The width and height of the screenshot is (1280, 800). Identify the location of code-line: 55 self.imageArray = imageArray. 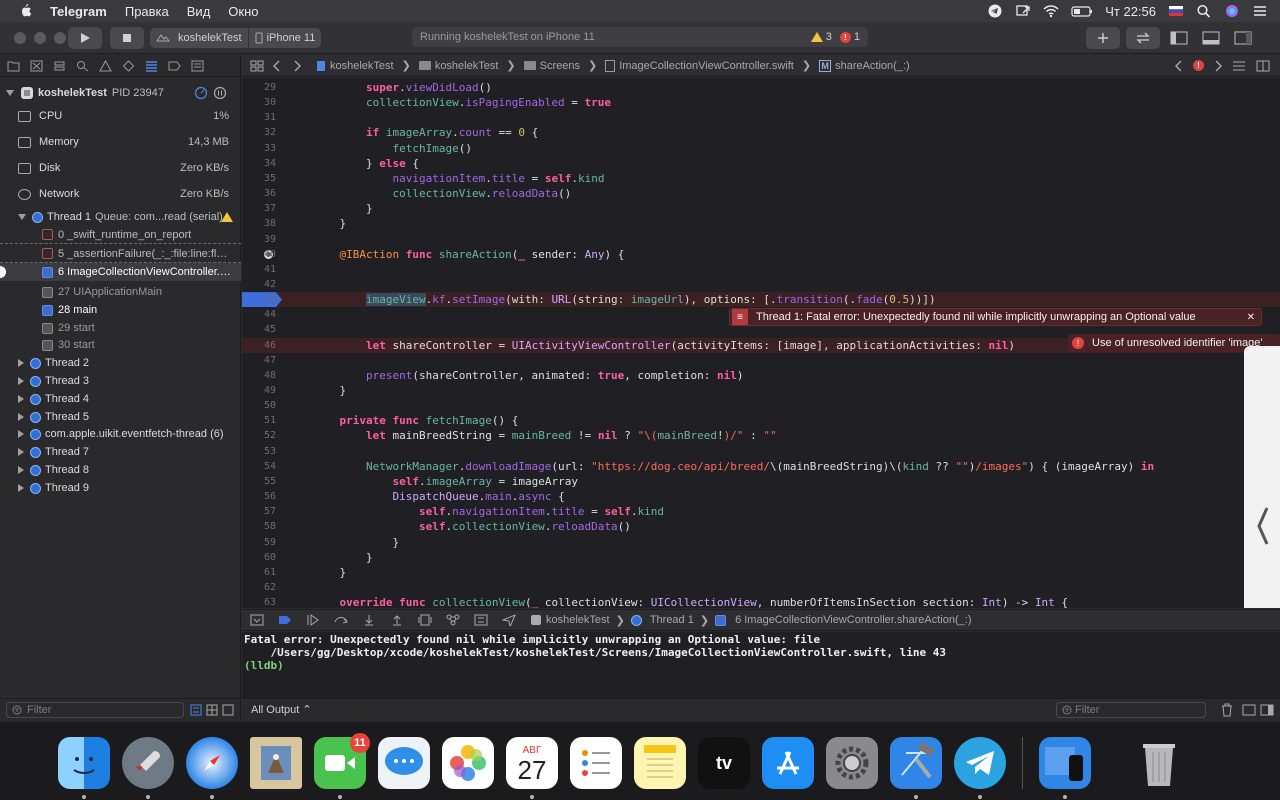
(761, 481).